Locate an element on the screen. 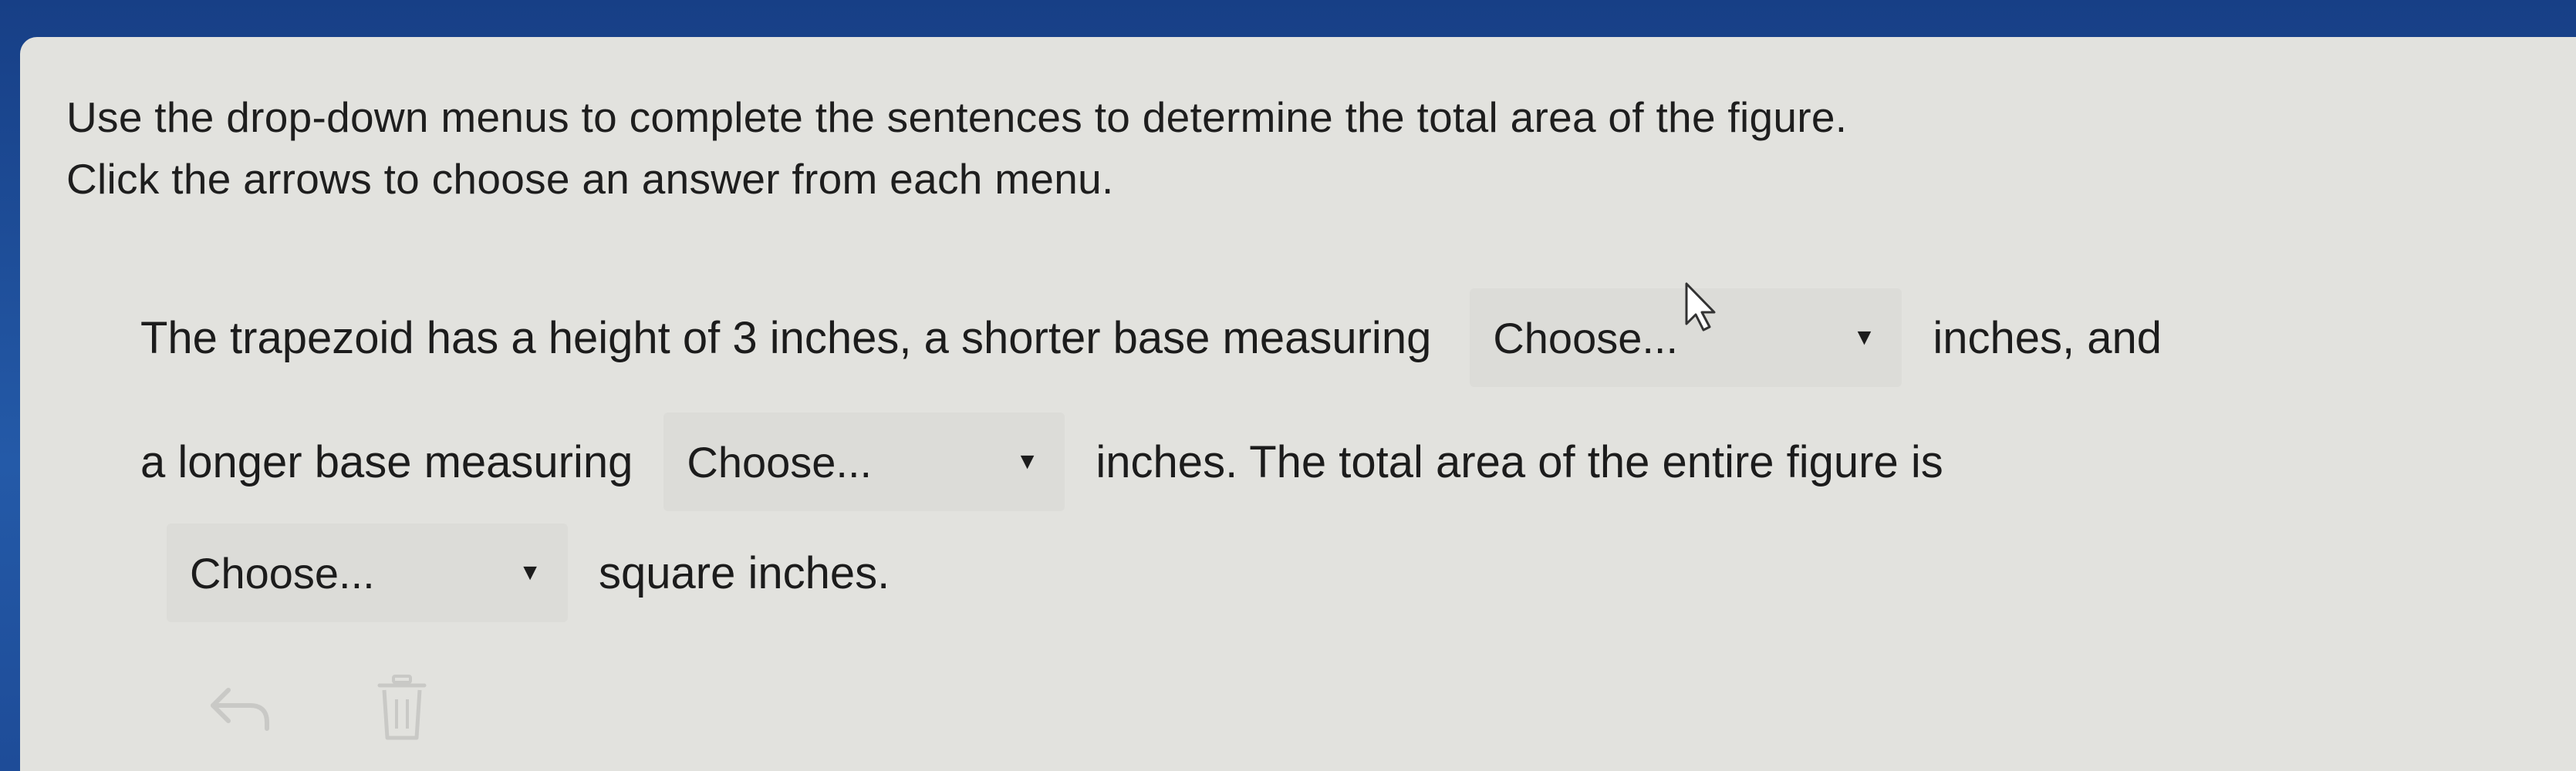 The width and height of the screenshot is (2576, 771). trash-icon is located at coordinates (402, 707).